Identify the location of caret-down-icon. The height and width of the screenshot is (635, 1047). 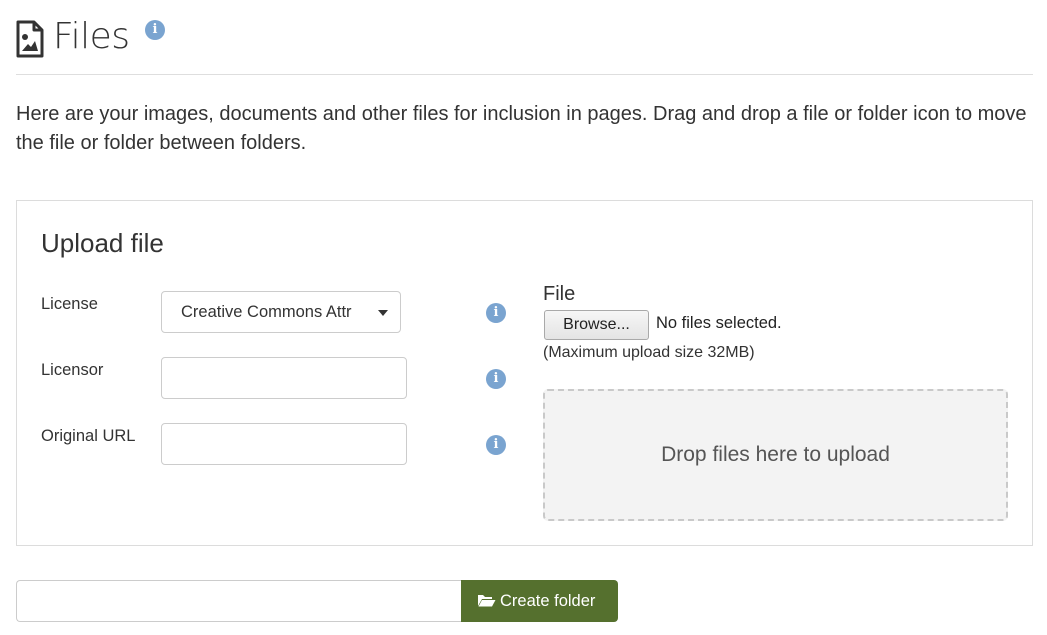
(383, 313).